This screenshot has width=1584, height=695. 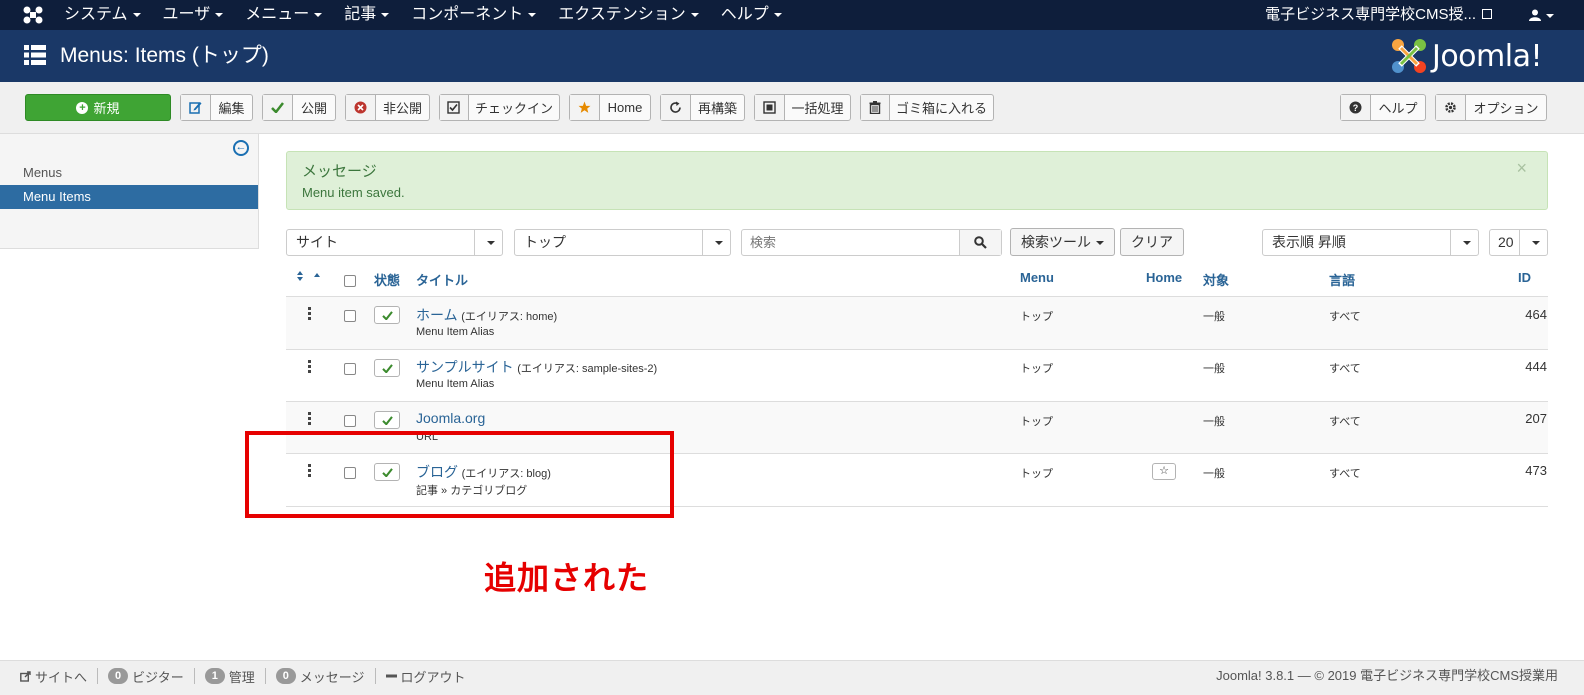 I want to click on collapse-sidebar-icon: ←, so click(x=241, y=148).